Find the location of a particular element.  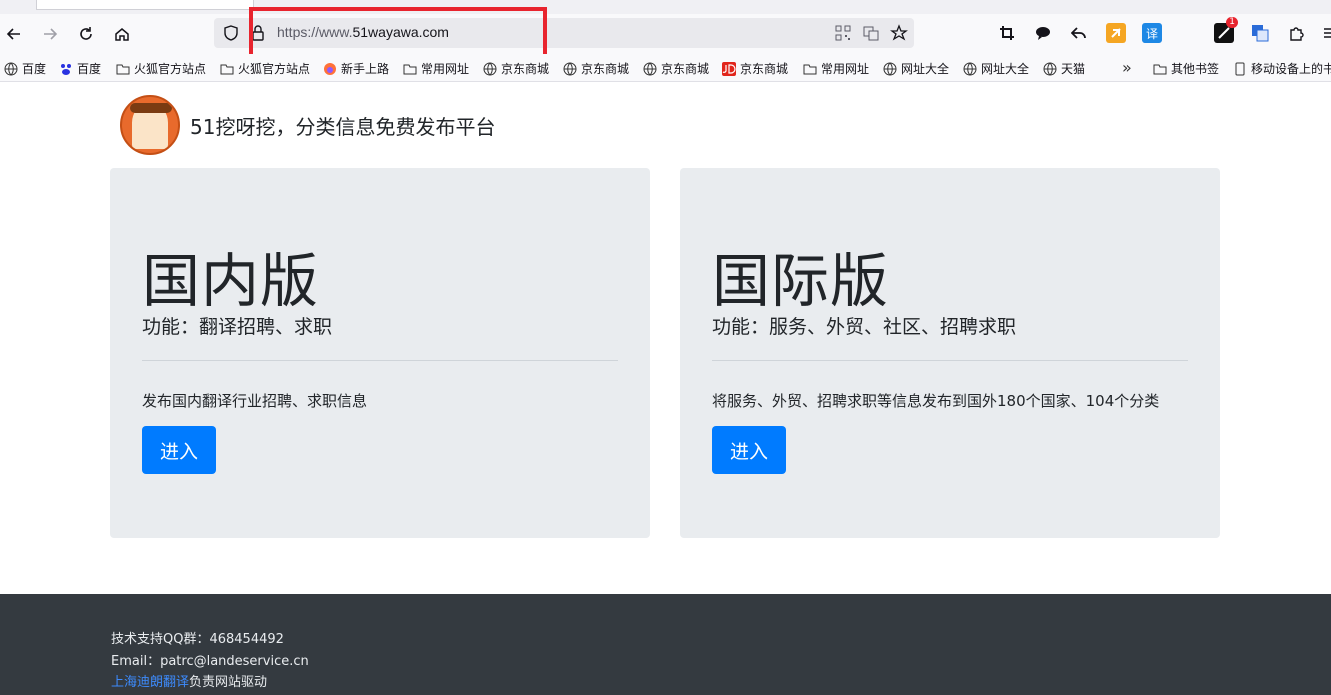

bookmarks-overflow-chevron-icon: » is located at coordinates (1127, 67).